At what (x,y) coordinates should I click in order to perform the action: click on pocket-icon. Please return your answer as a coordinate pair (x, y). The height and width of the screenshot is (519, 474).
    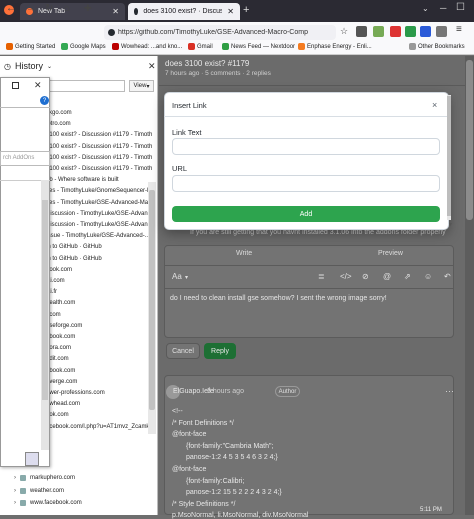
    Looking at the image, I should click on (361, 31).